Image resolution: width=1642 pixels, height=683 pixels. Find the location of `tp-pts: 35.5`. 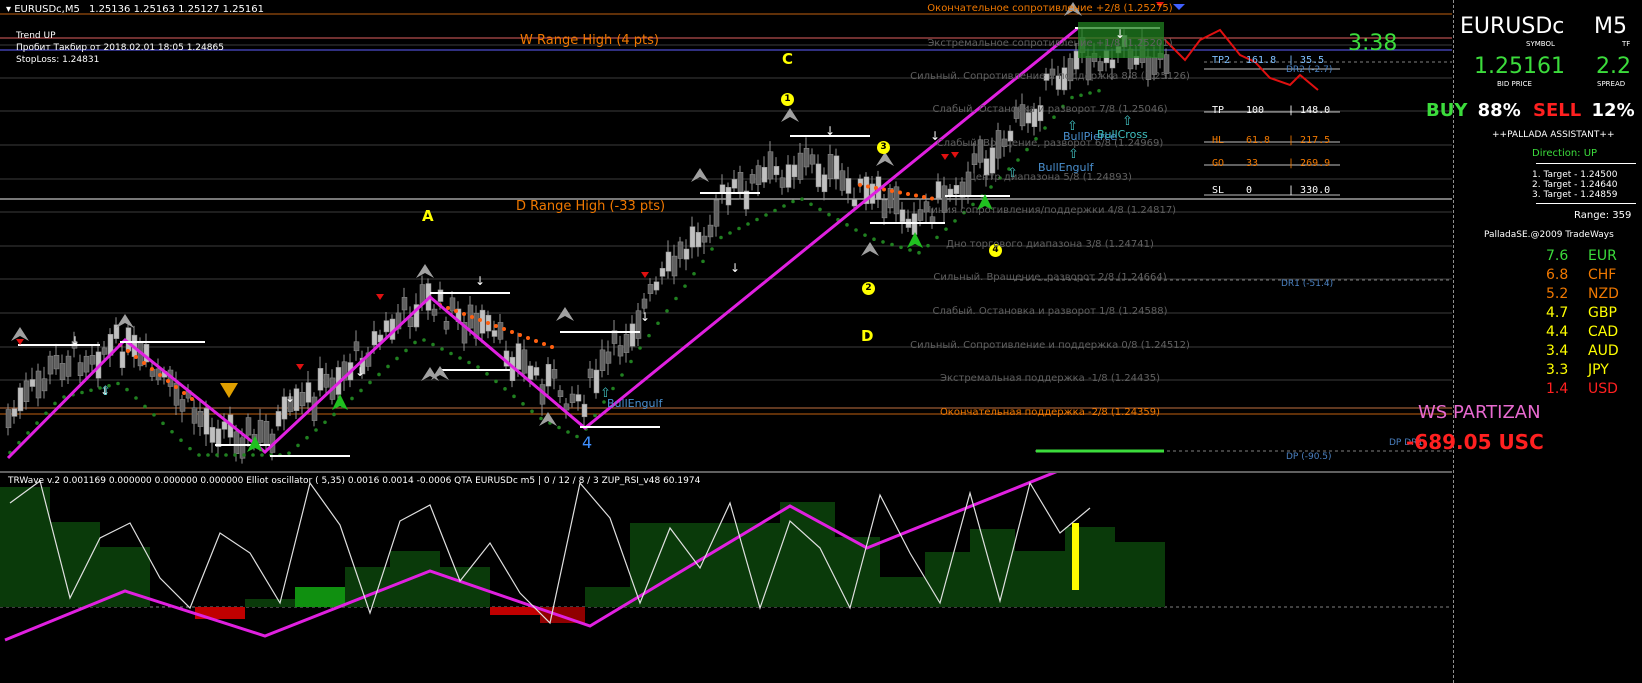

tp-pts: 35.5 is located at coordinates (1312, 60).